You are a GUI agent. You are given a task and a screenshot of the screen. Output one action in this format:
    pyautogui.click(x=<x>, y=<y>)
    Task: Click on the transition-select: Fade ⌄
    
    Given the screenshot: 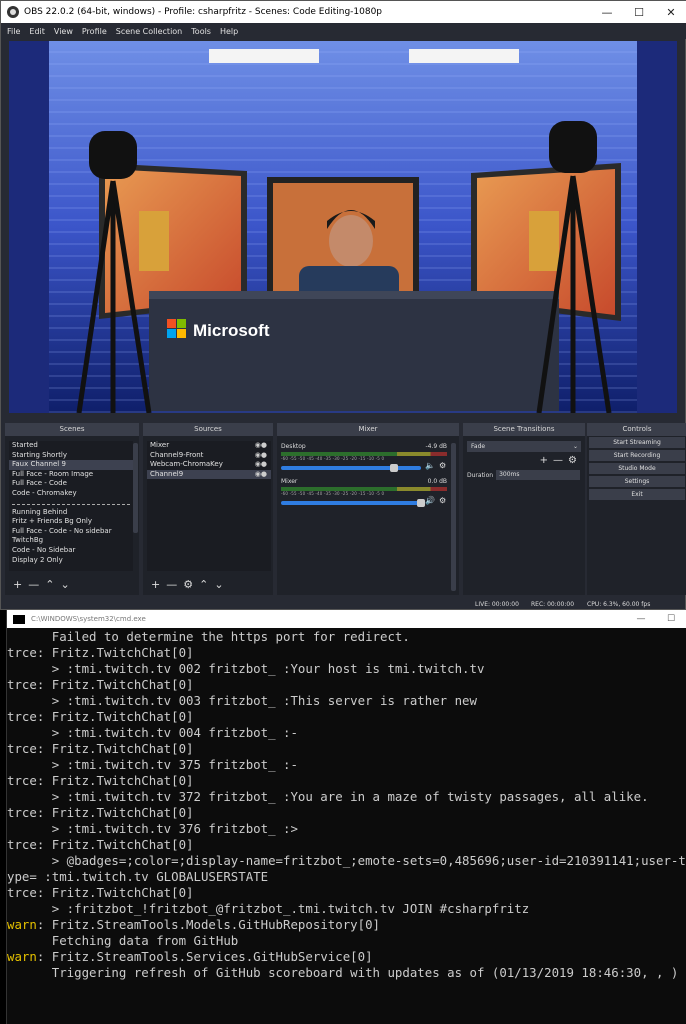 What is the action you would take?
    pyautogui.click(x=524, y=446)
    